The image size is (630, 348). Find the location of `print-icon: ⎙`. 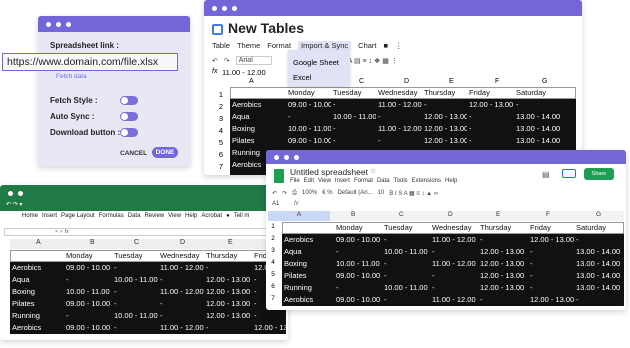

print-icon: ⎙ is located at coordinates (294, 193).